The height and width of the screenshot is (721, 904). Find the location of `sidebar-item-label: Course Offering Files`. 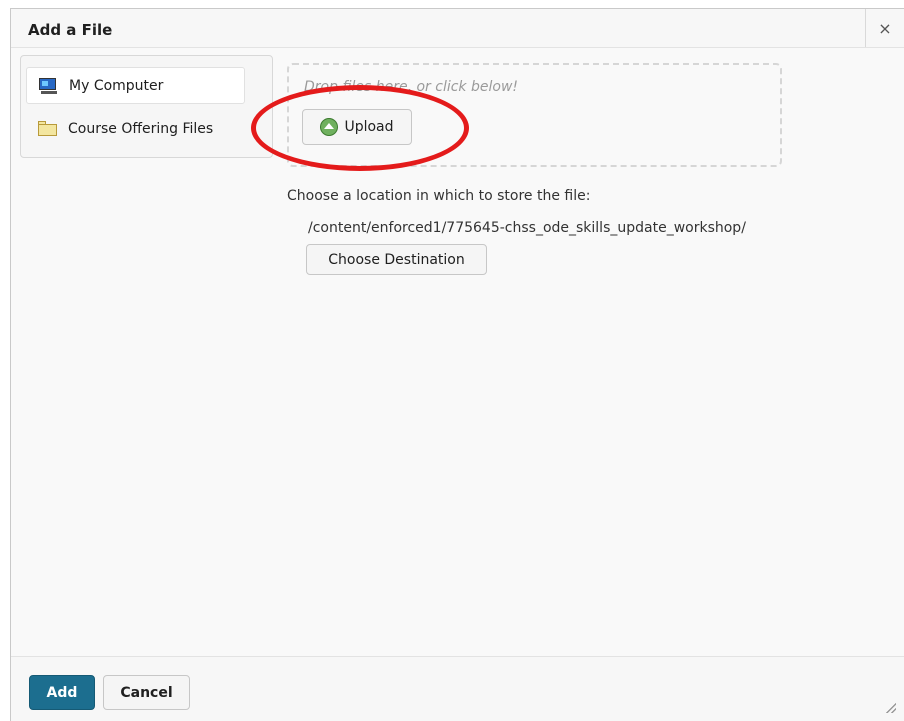

sidebar-item-label: Course Offering Files is located at coordinates (141, 128).